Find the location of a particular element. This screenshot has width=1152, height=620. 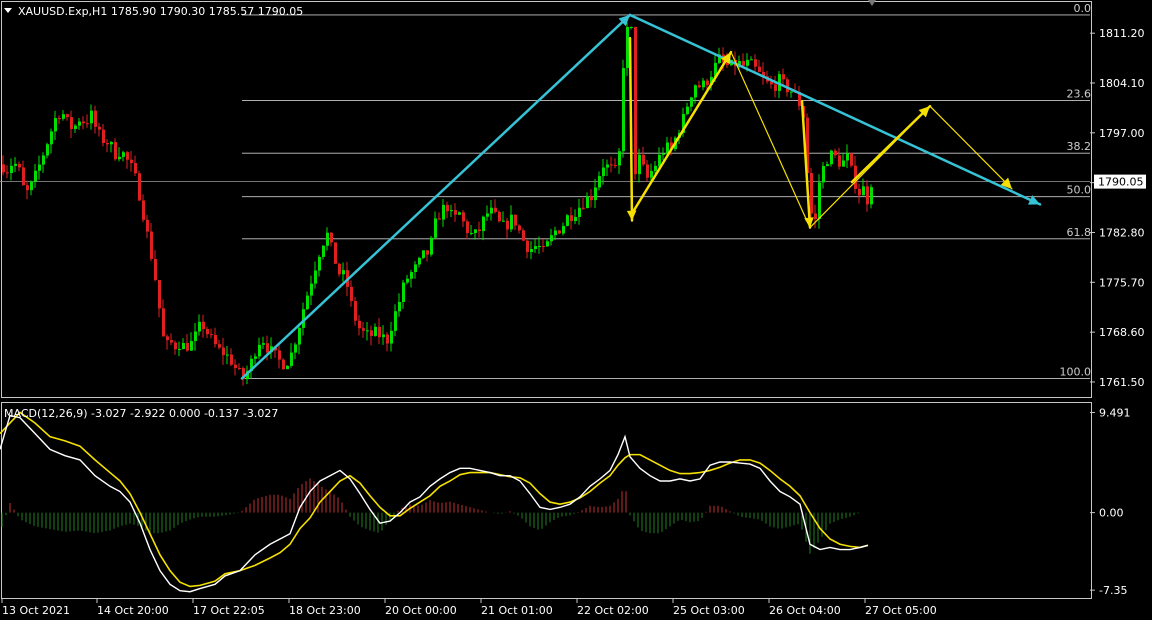

price-axis-label: 1782.80 is located at coordinates (1122, 232).